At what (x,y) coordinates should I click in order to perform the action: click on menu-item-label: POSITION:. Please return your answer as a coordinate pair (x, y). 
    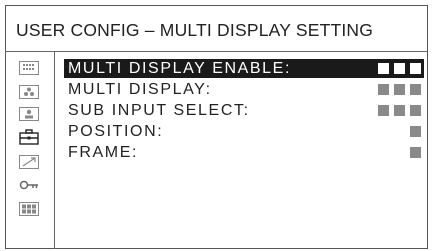
    Looking at the image, I should click on (116, 131).